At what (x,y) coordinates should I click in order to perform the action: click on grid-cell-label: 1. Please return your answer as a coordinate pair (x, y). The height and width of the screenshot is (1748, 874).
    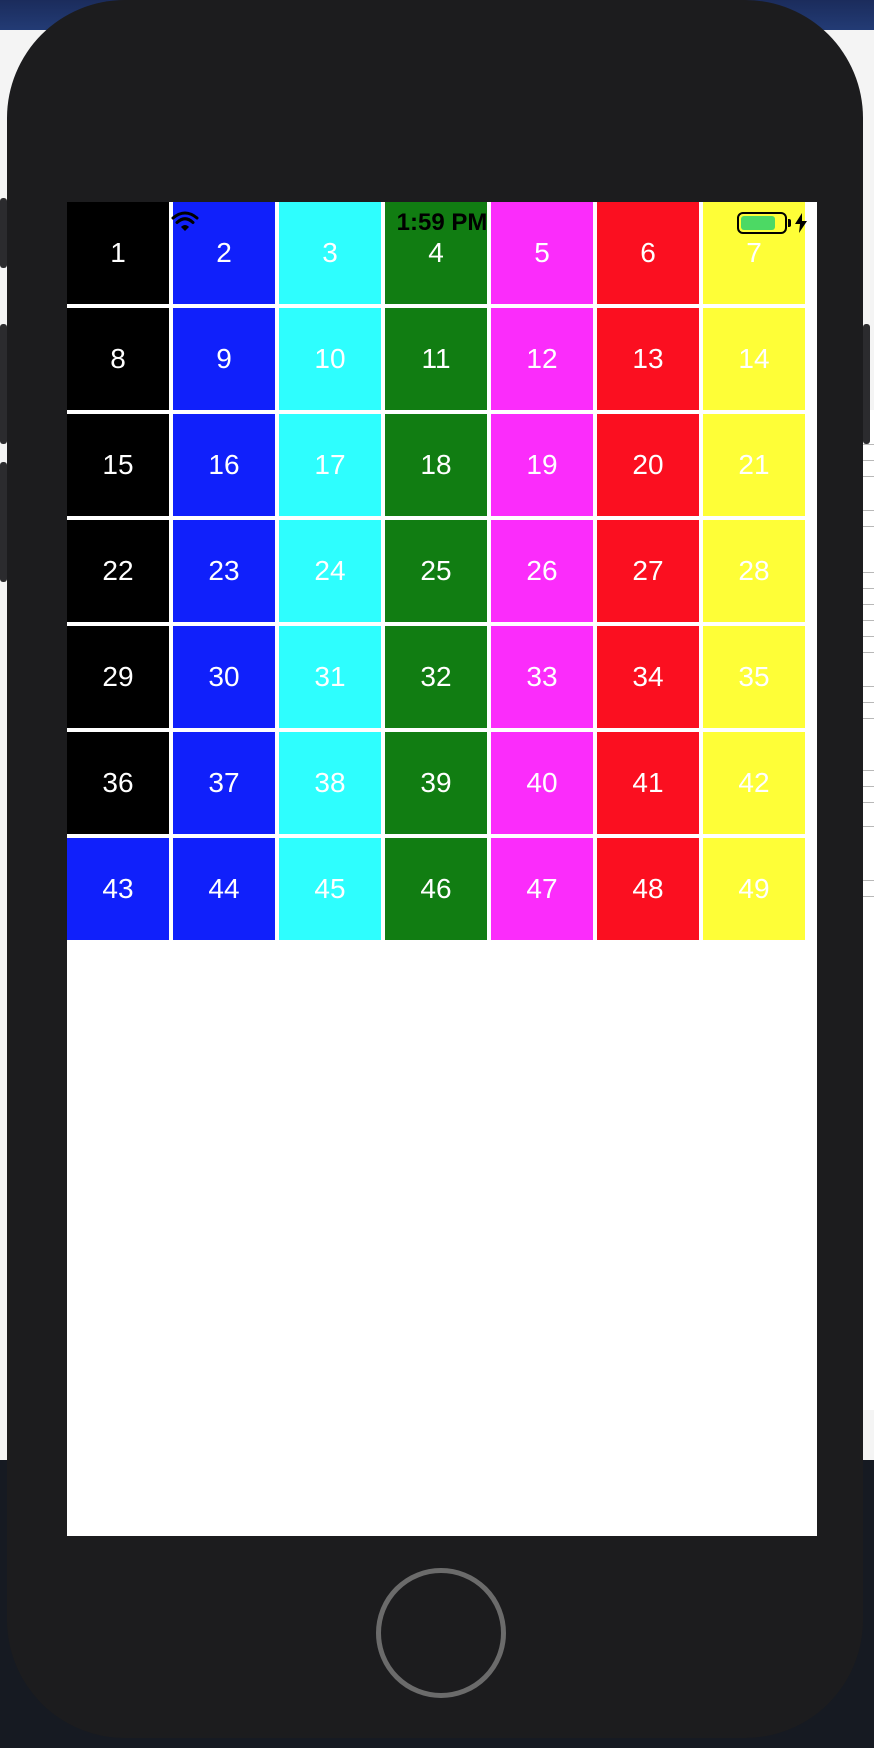
    Looking at the image, I should click on (118, 252).